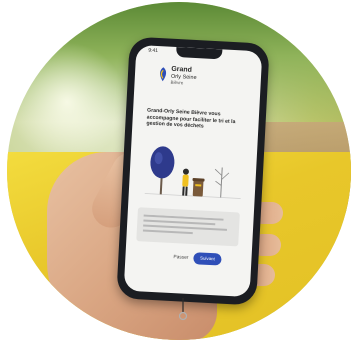 This screenshot has height=345, width=359. What do you see at coordinates (199, 53) in the screenshot?
I see `phone-notch` at bounding box center [199, 53].